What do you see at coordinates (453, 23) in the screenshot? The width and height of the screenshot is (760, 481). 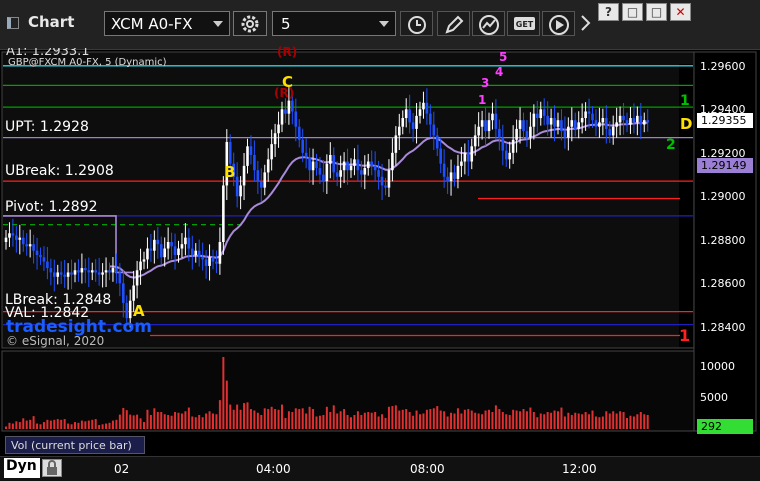 I see `draw-pencil-button` at bounding box center [453, 23].